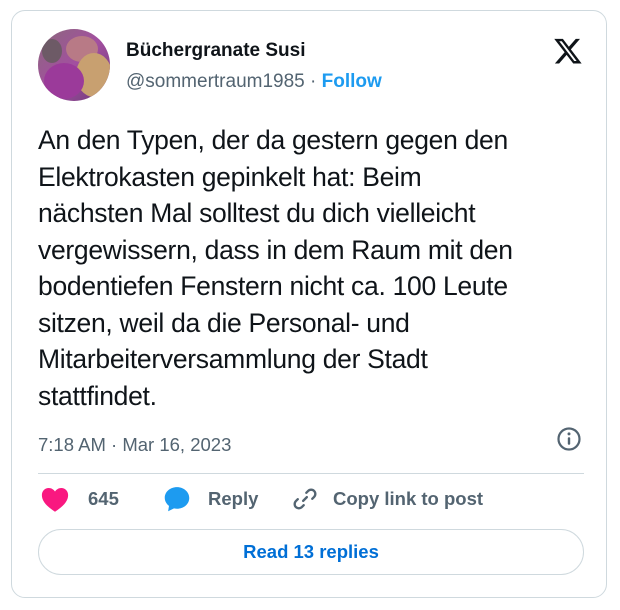 Image resolution: width=620 pixels, height=610 pixels. I want to click on reply-button: Reply, so click(210, 499).